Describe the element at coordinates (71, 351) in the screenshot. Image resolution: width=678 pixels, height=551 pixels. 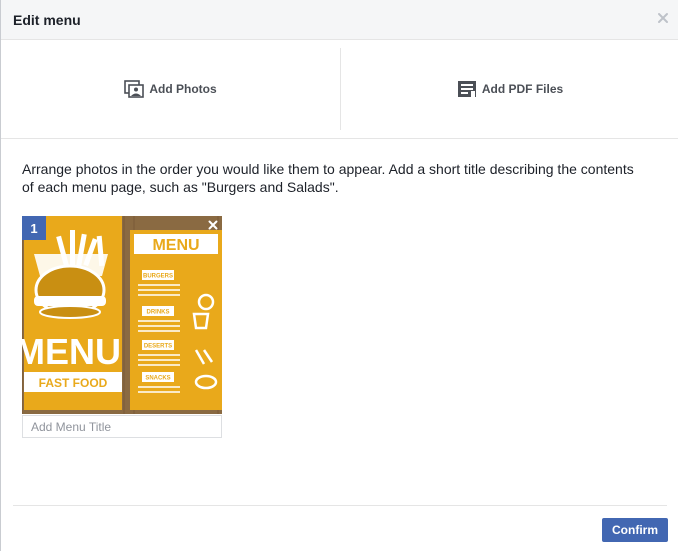
I see `menu-headline: MENU` at that location.